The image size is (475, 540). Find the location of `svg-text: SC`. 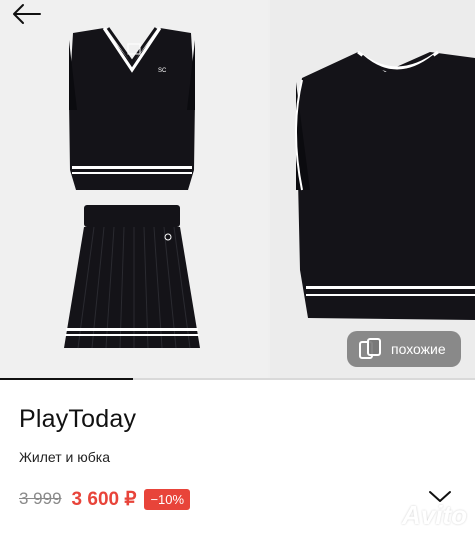

svg-text: SC is located at coordinates (162, 71).